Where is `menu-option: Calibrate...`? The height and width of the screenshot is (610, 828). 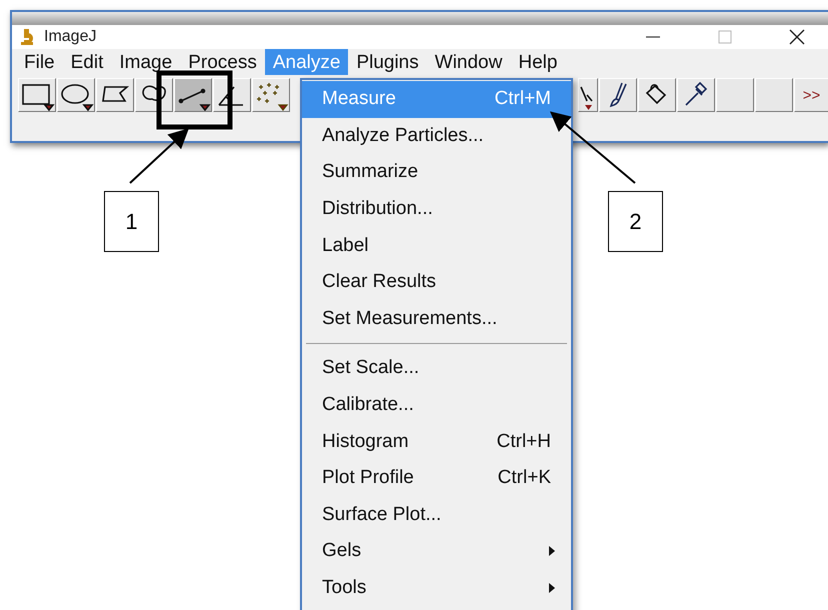 menu-option: Calibrate... is located at coordinates (436, 405).